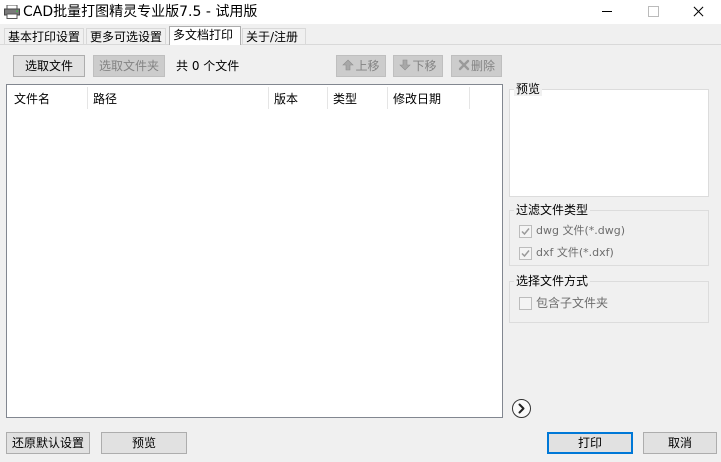 Image resolution: width=721 pixels, height=462 pixels. What do you see at coordinates (482, 66) in the screenshot?
I see `delete-label: 删除` at bounding box center [482, 66].